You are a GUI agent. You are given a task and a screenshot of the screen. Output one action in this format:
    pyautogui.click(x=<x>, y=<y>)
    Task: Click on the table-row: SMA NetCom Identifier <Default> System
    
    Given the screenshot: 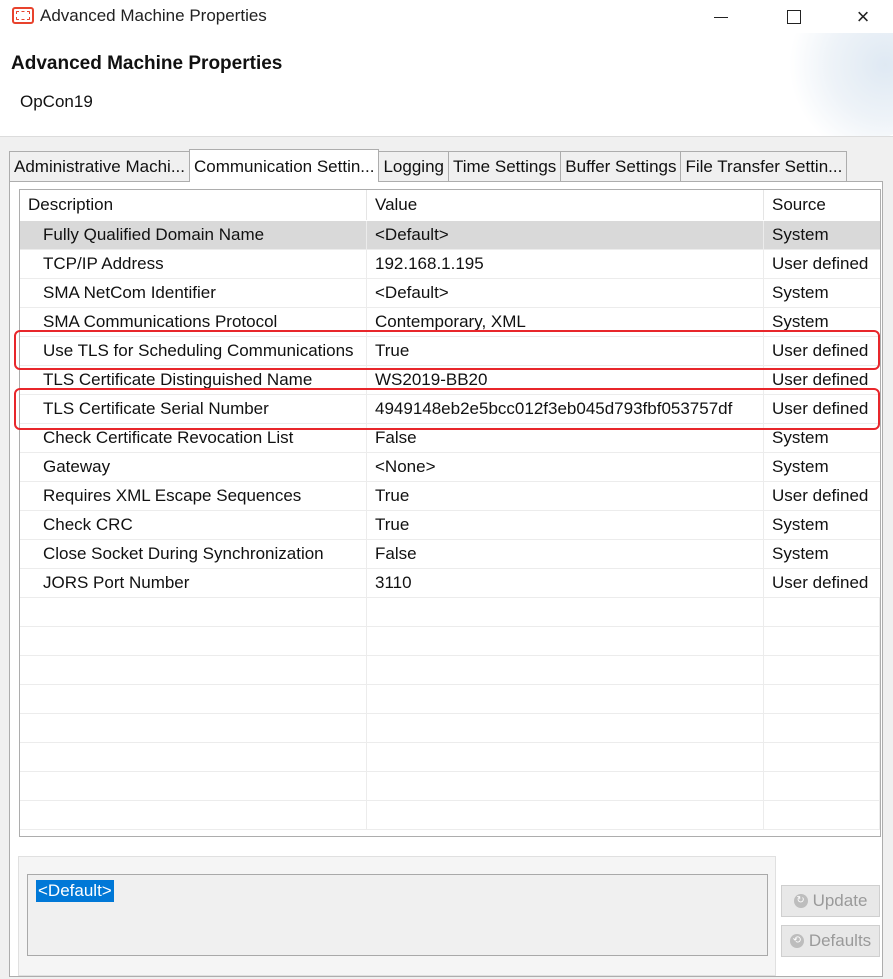 What is the action you would take?
    pyautogui.click(x=450, y=293)
    